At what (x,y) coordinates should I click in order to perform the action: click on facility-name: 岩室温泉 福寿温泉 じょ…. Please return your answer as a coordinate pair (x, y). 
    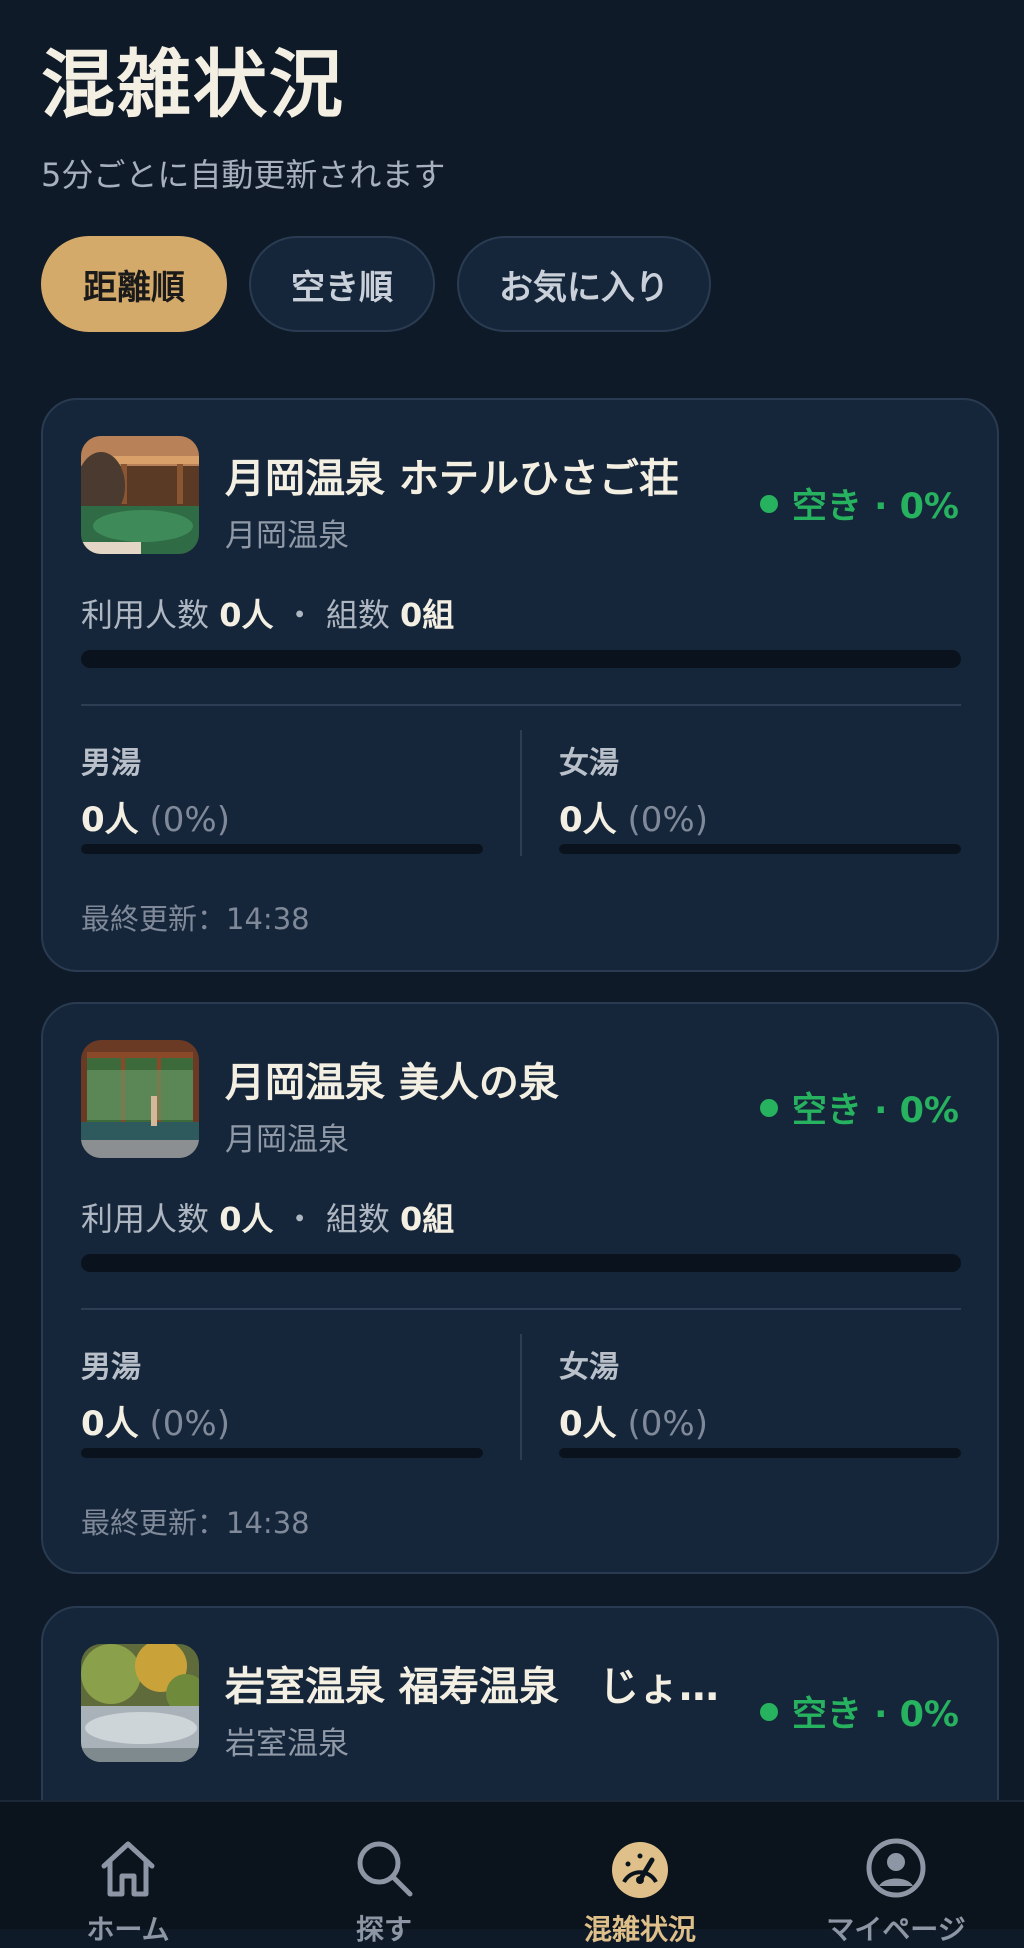
    Looking at the image, I should click on (472, 1687).